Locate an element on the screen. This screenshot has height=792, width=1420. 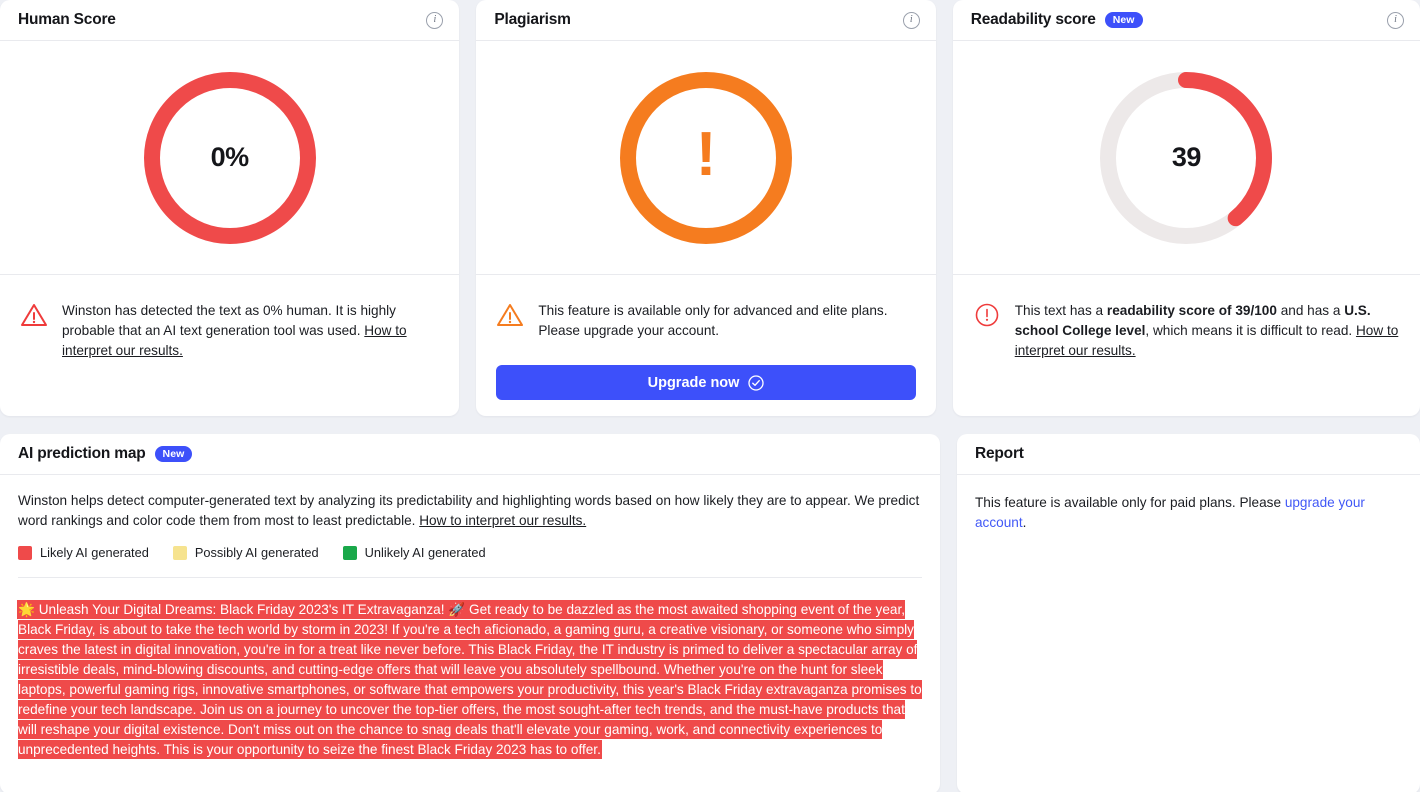
ai-prediction-map-title: AI prediction map is located at coordinates (82, 453).